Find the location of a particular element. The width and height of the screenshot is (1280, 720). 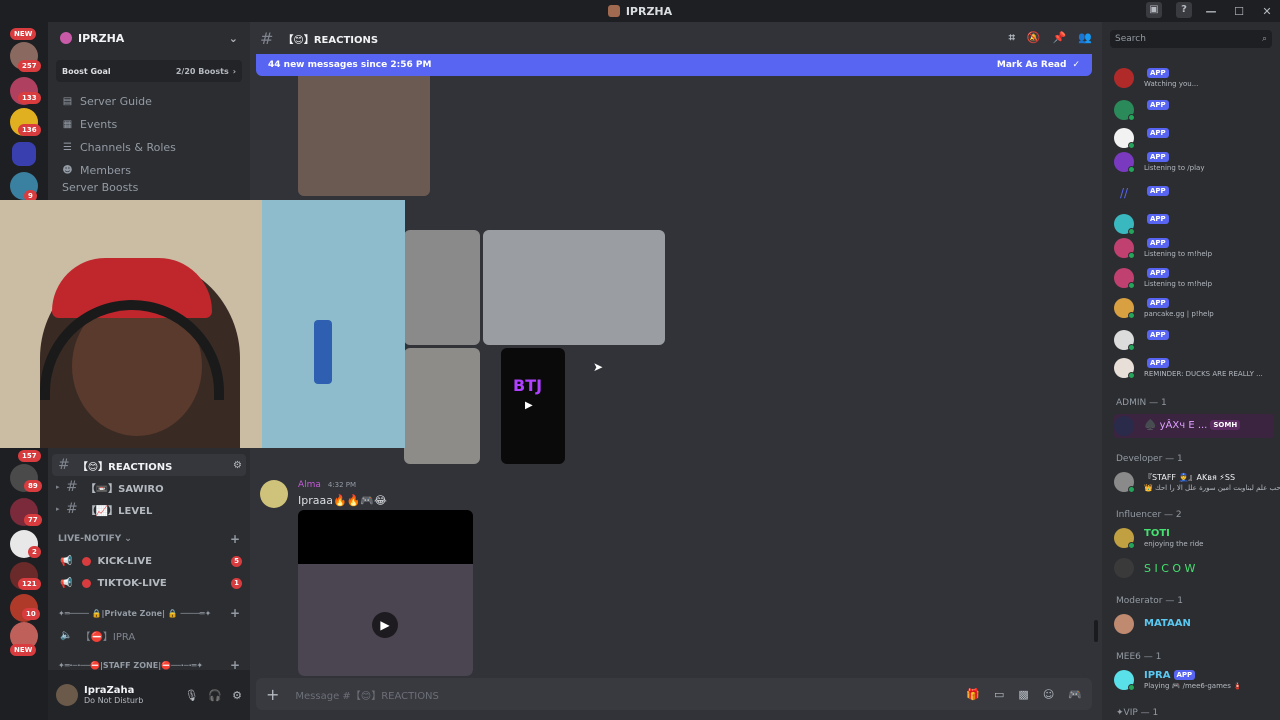

headphones-icon: 🎧 is located at coordinates (215, 695).